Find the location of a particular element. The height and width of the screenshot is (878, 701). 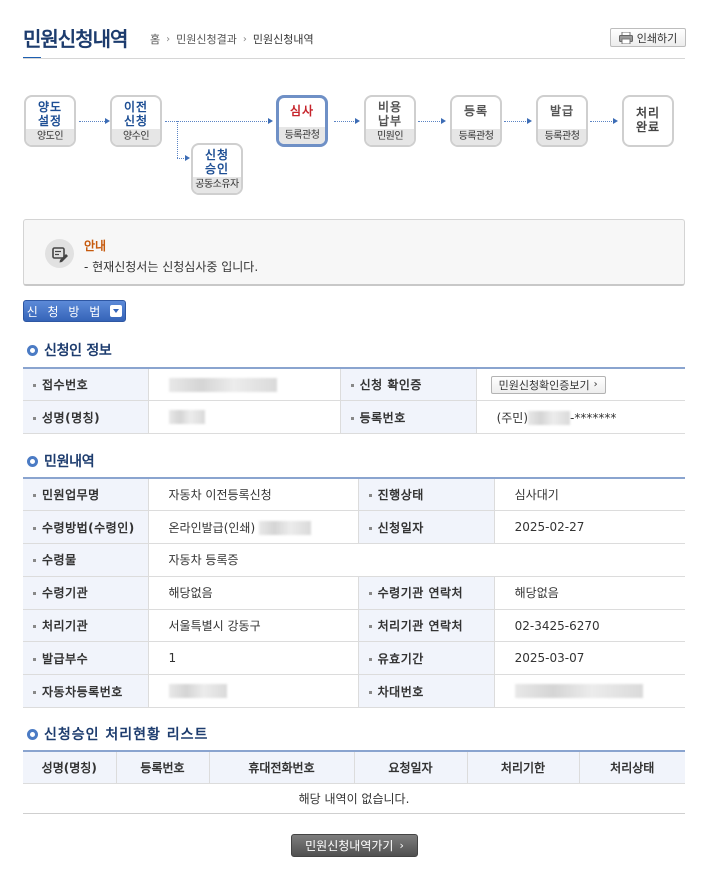

table-row: 자동차등록번호 차대번호 is located at coordinates (354, 691).